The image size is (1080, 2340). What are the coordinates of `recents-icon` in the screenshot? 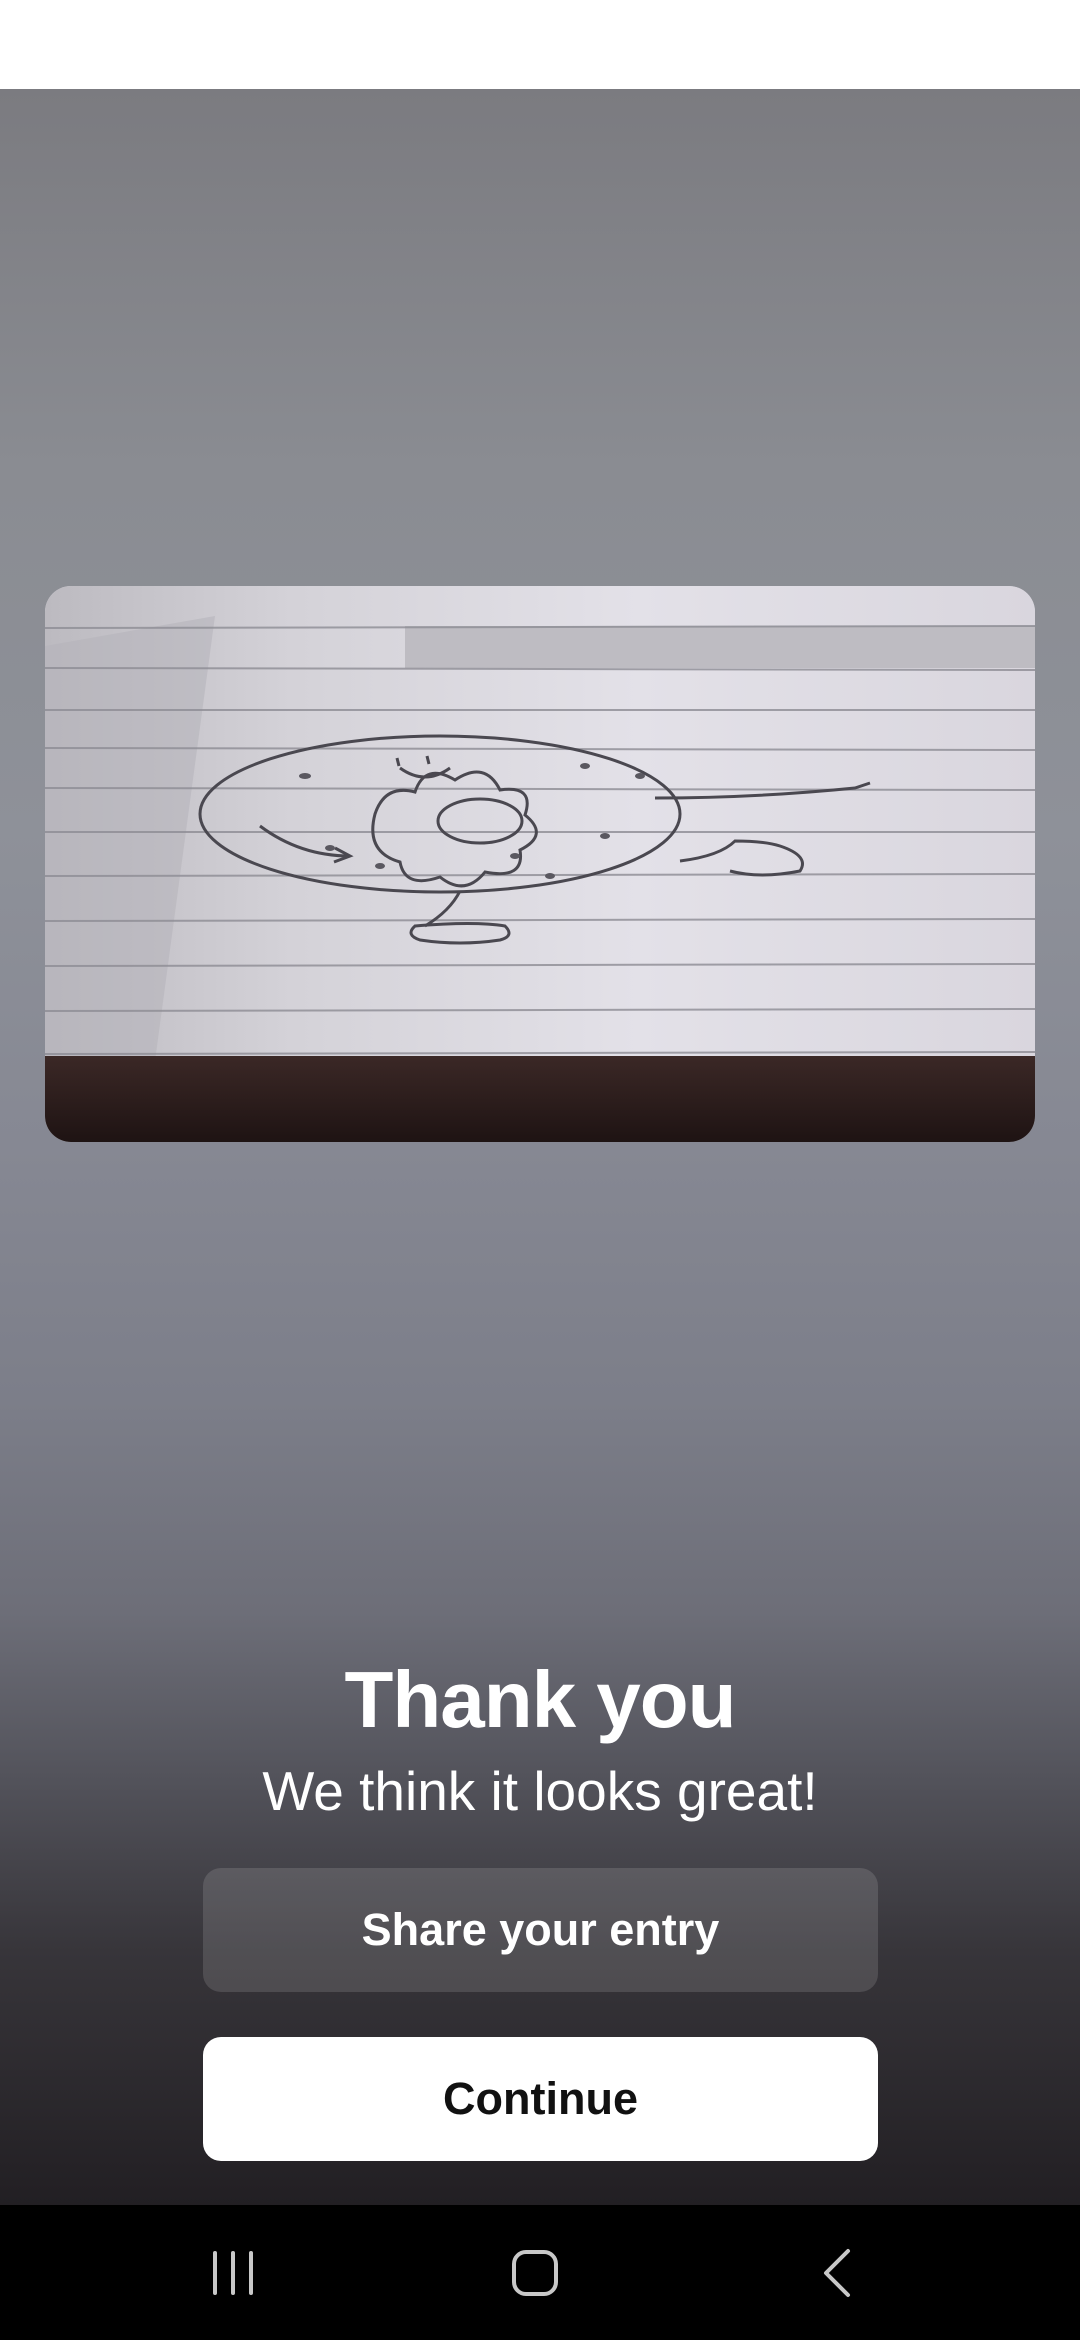 It's located at (233, 2272).